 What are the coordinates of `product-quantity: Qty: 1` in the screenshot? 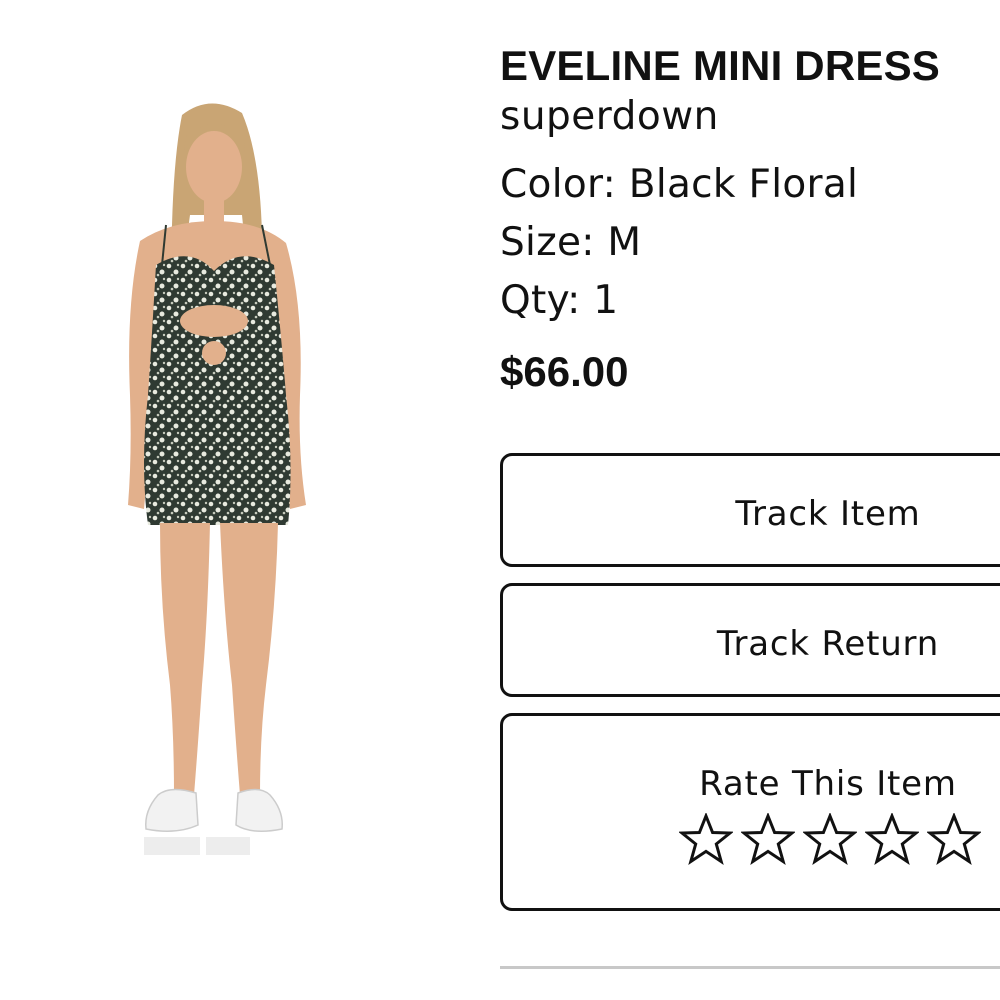 It's located at (559, 300).